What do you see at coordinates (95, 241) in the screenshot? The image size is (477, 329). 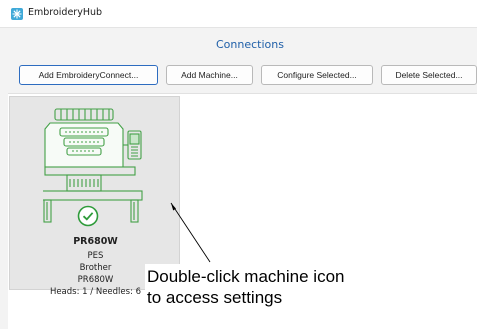 I see `machine-name: PR680W` at bounding box center [95, 241].